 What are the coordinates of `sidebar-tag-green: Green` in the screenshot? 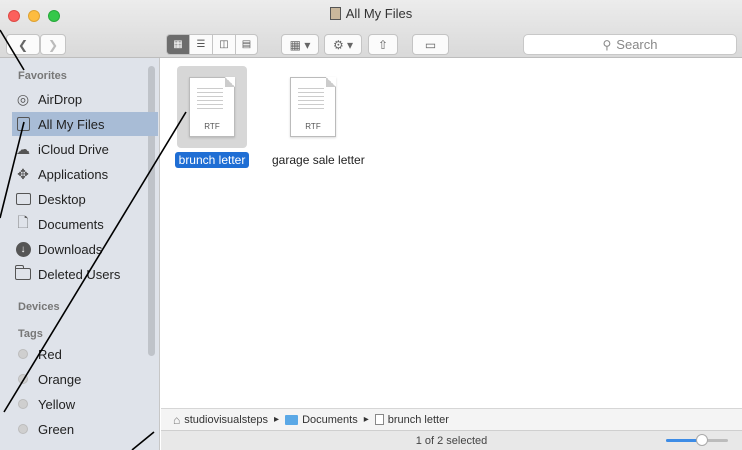 It's located at (79, 429).